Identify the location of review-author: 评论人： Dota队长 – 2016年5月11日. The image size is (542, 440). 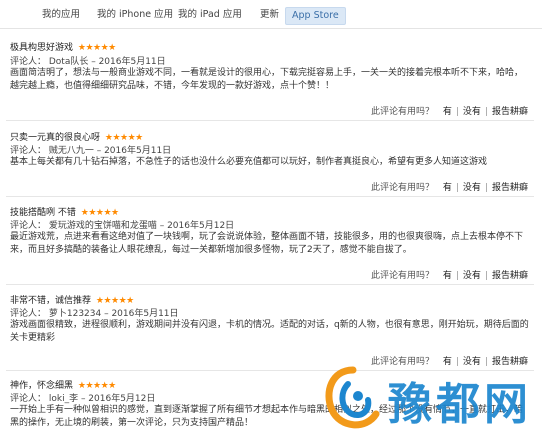
(88, 62).